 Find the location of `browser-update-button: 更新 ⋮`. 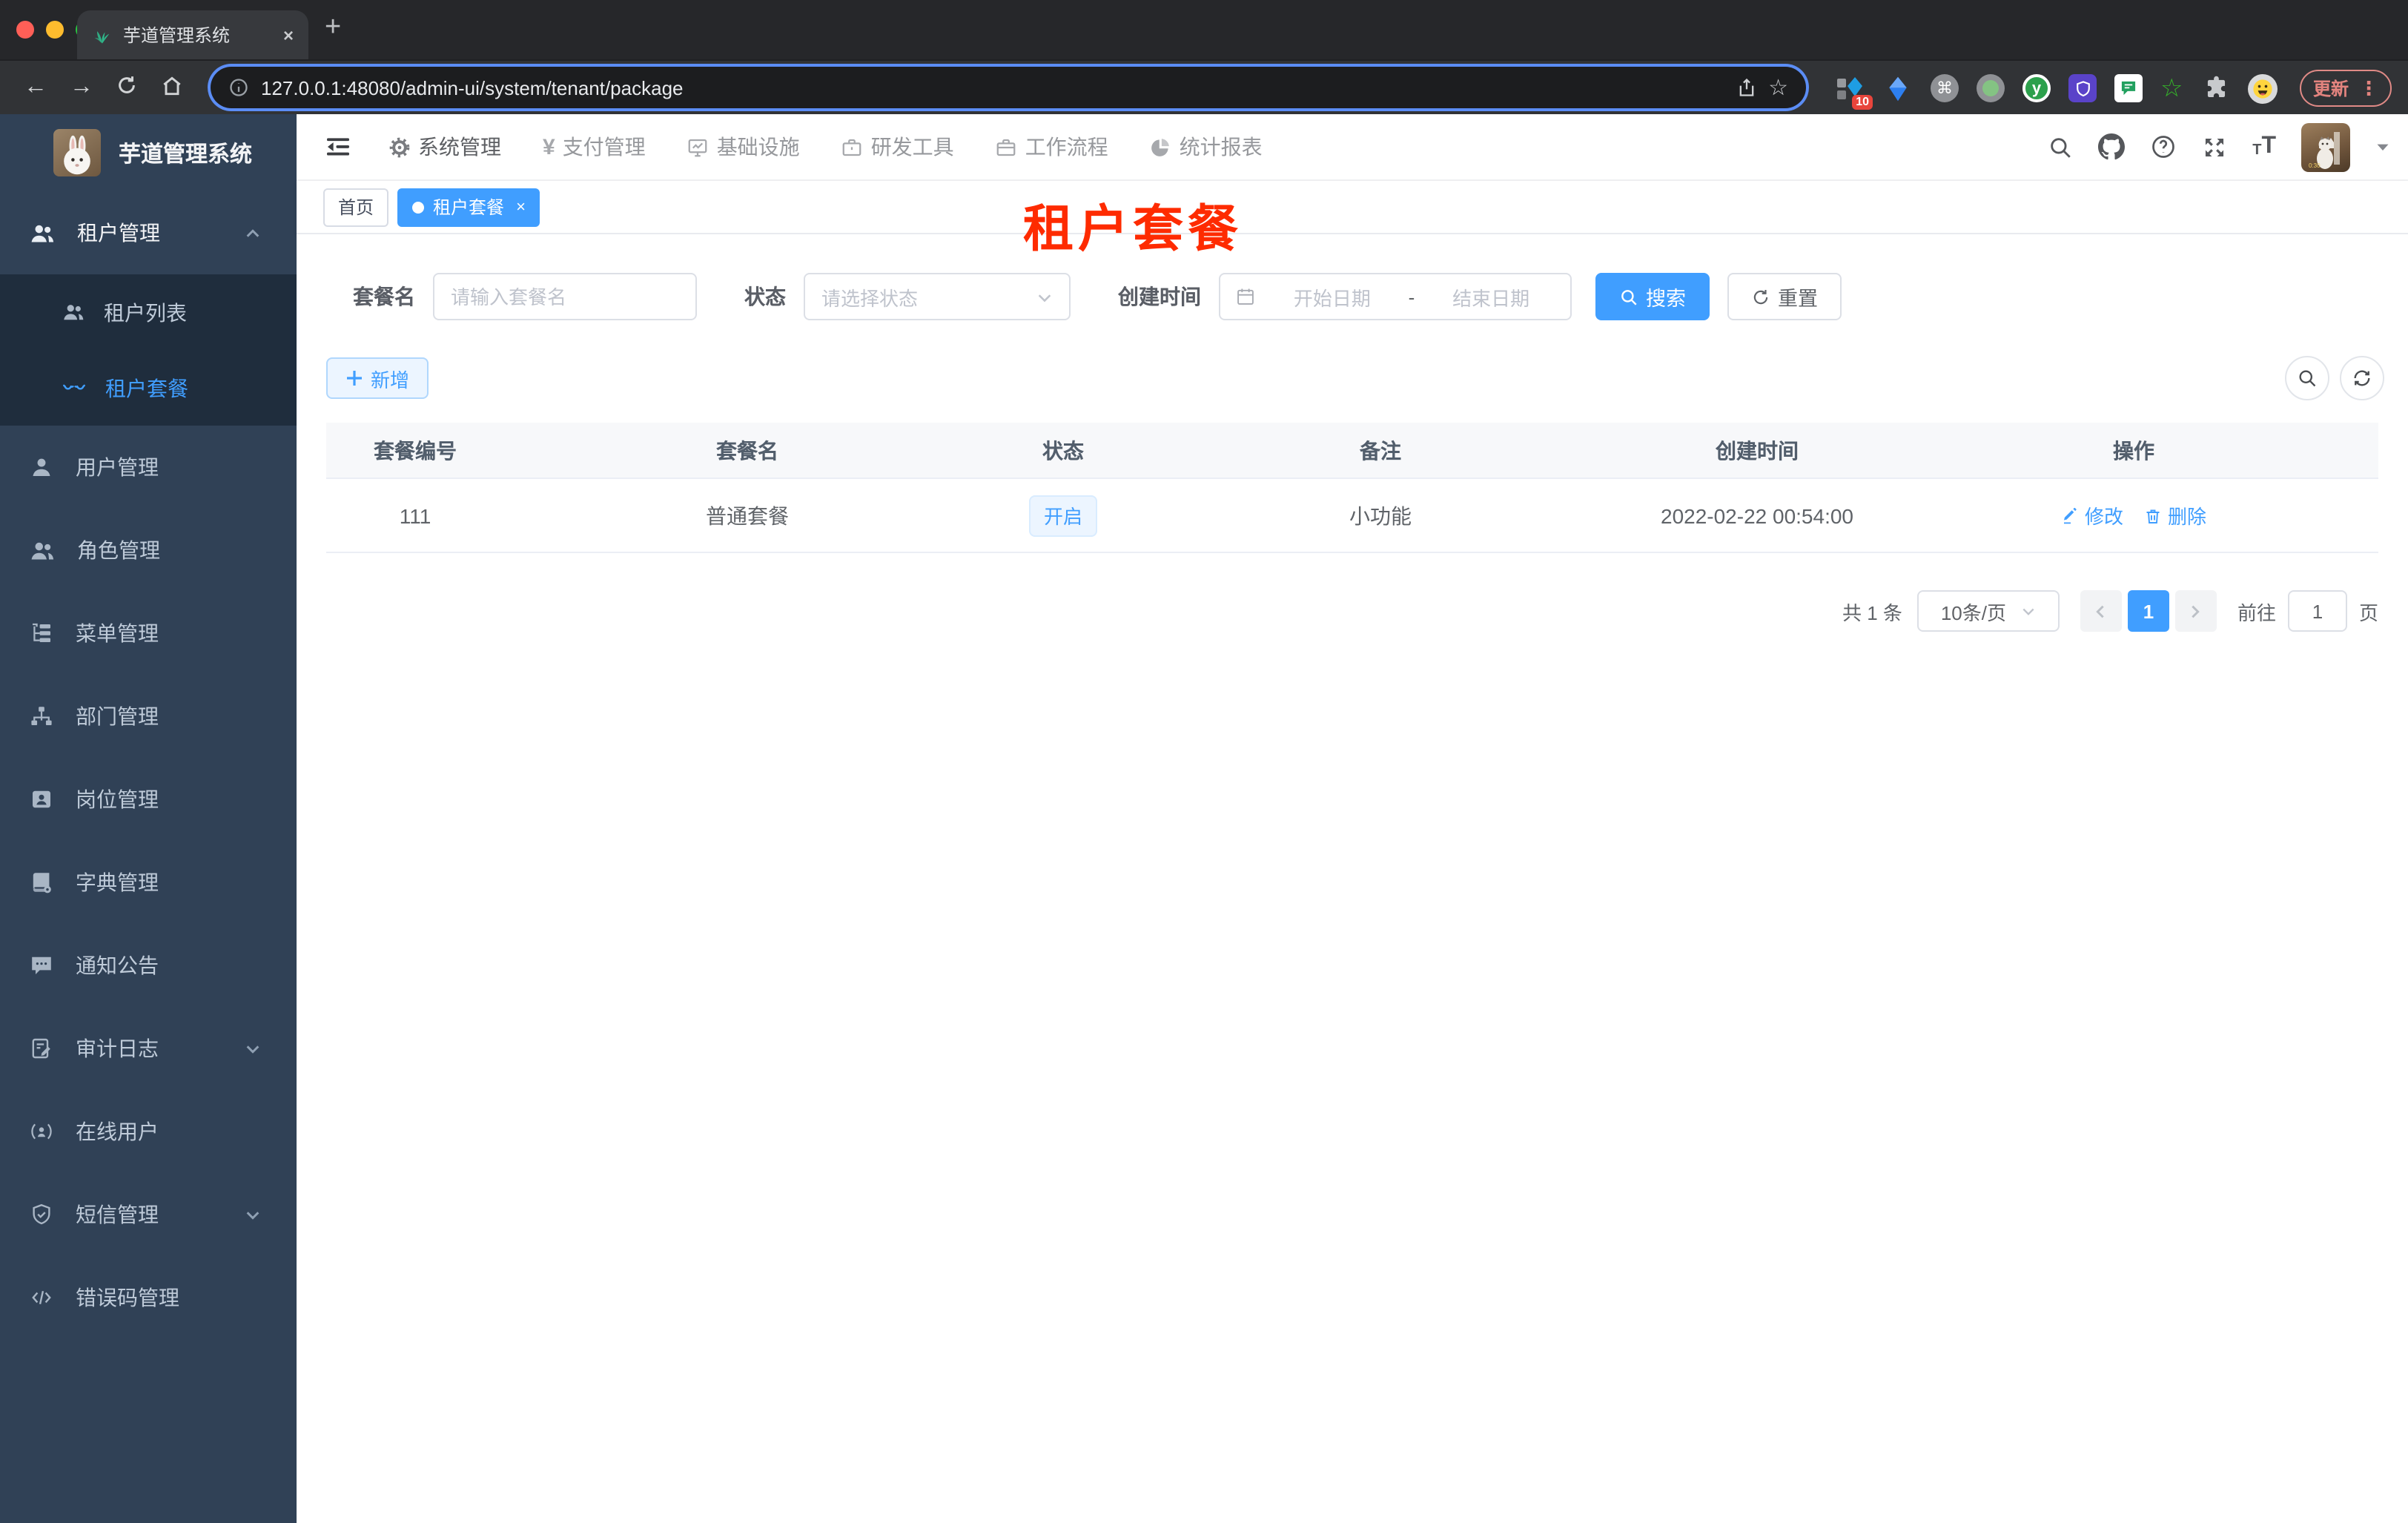

browser-update-button: 更新 ⋮ is located at coordinates (2346, 89).